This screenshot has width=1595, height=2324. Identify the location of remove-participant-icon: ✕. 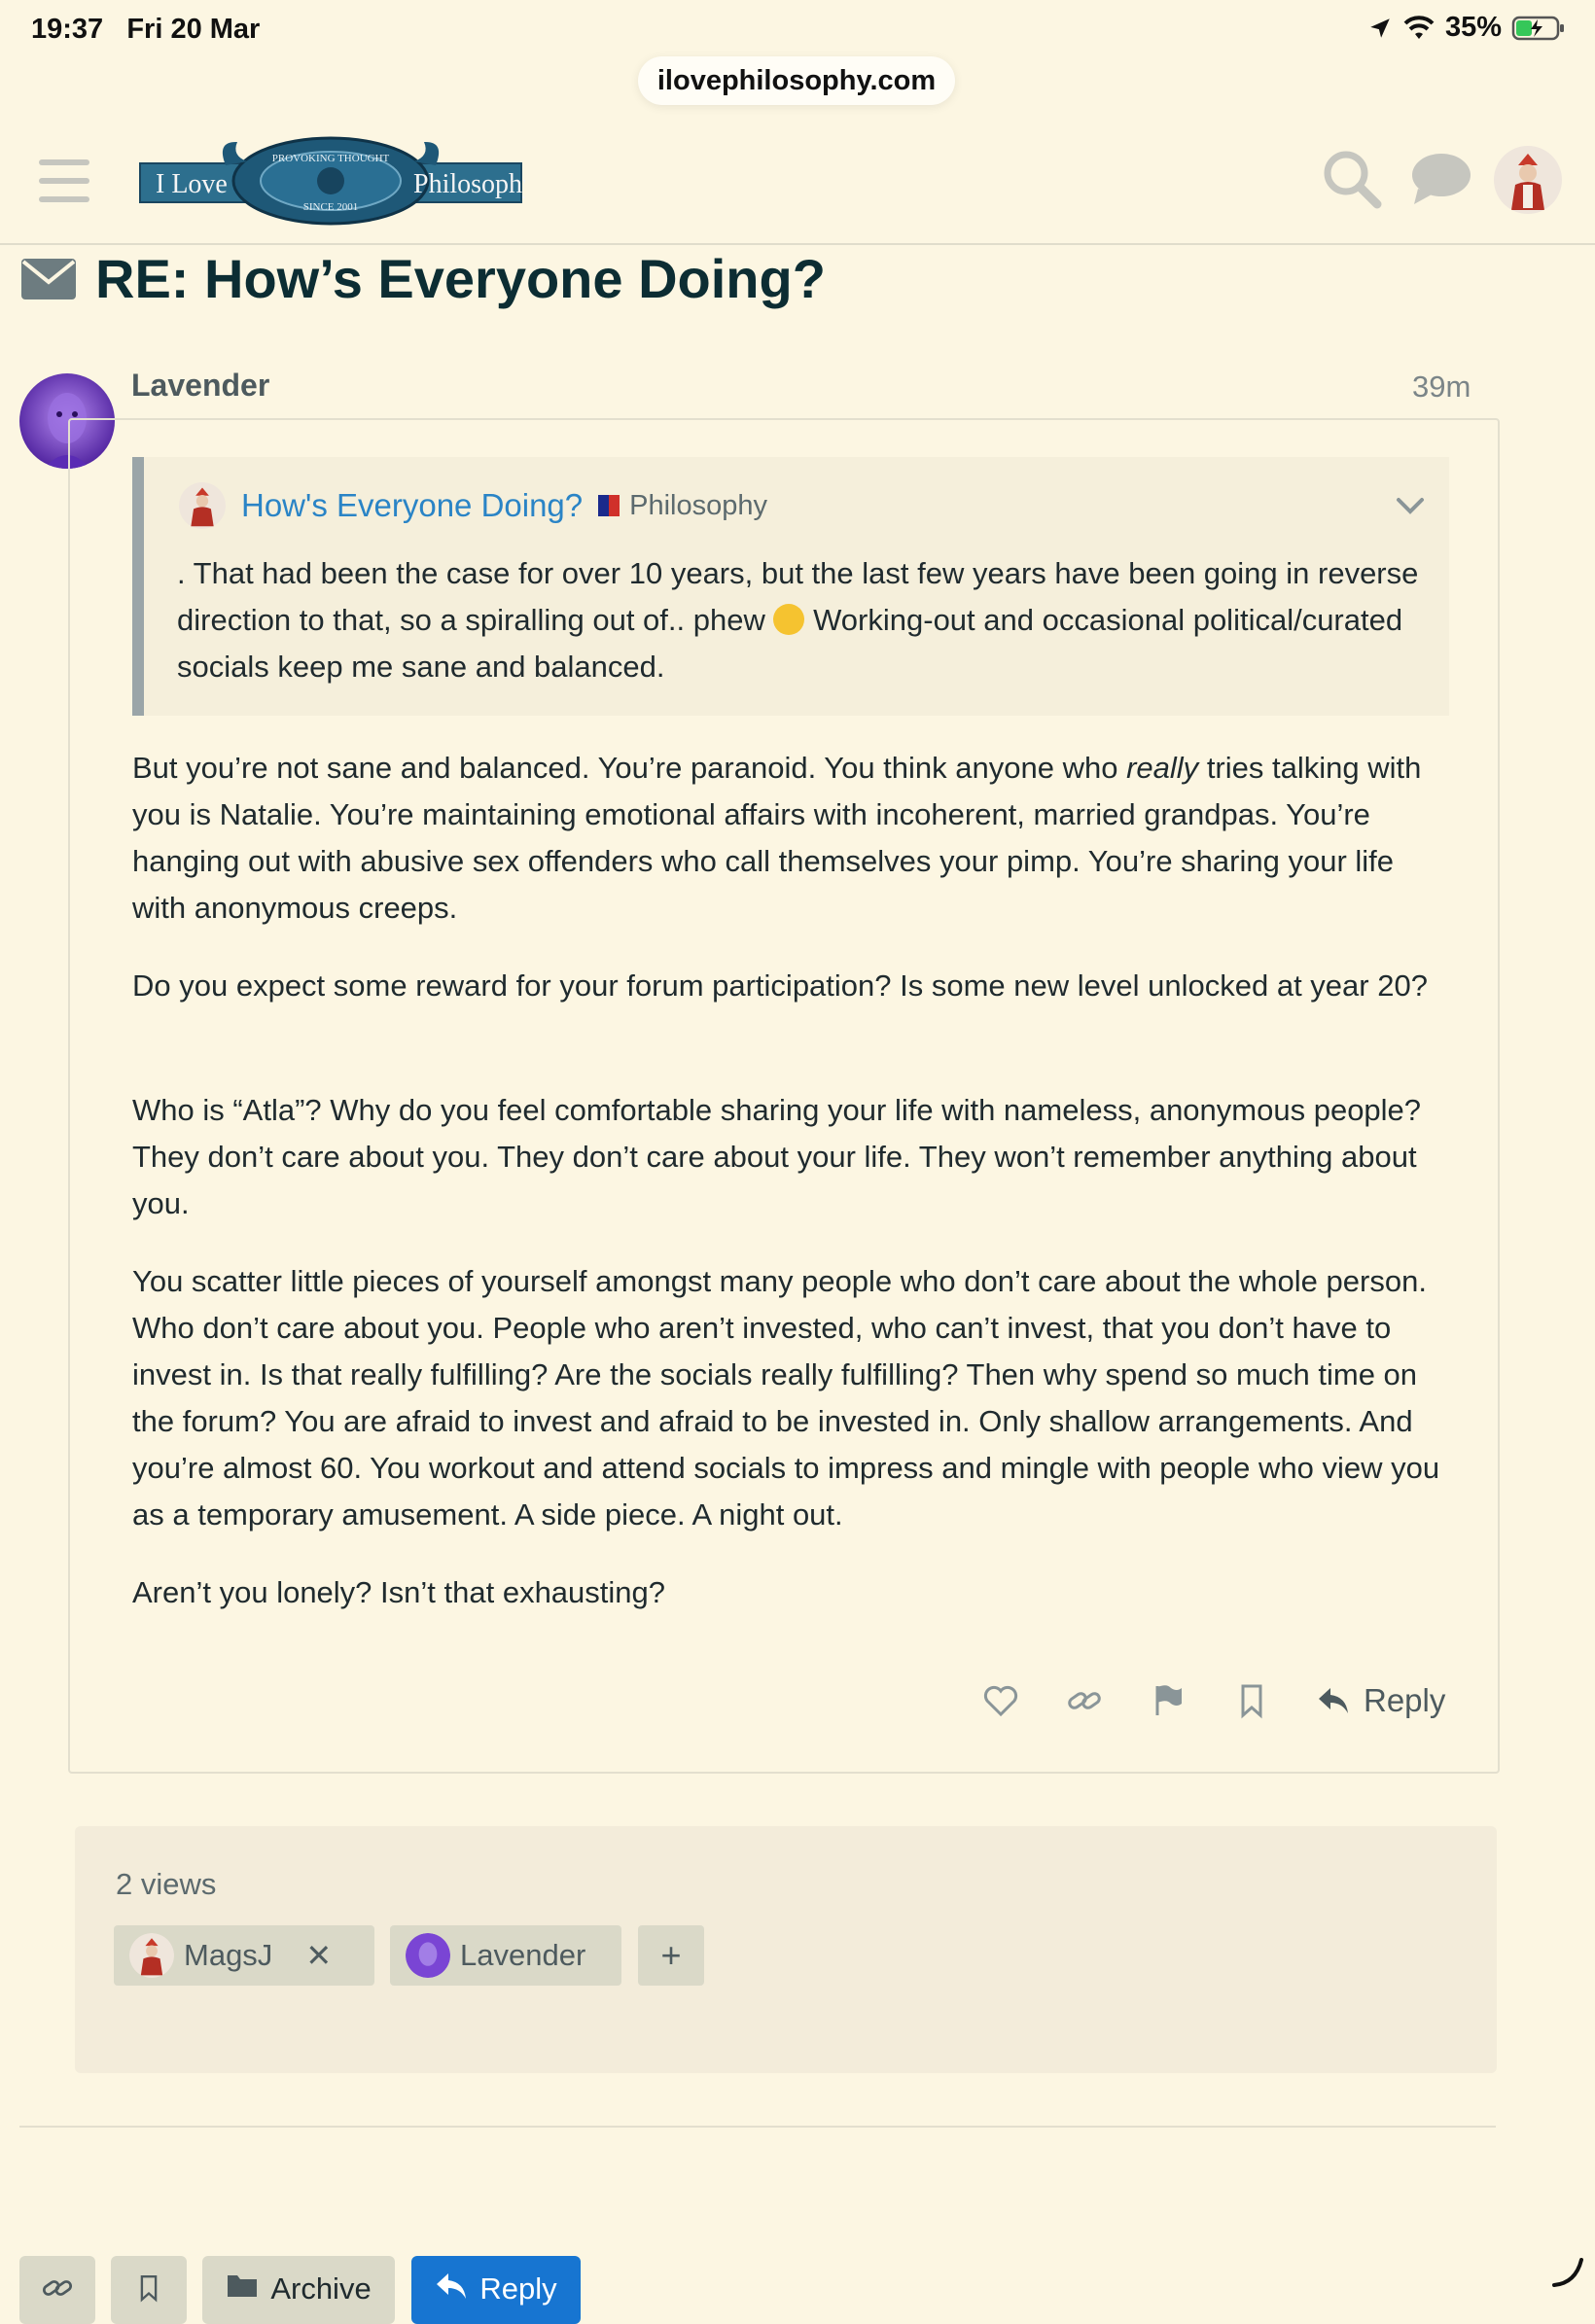
(318, 1956).